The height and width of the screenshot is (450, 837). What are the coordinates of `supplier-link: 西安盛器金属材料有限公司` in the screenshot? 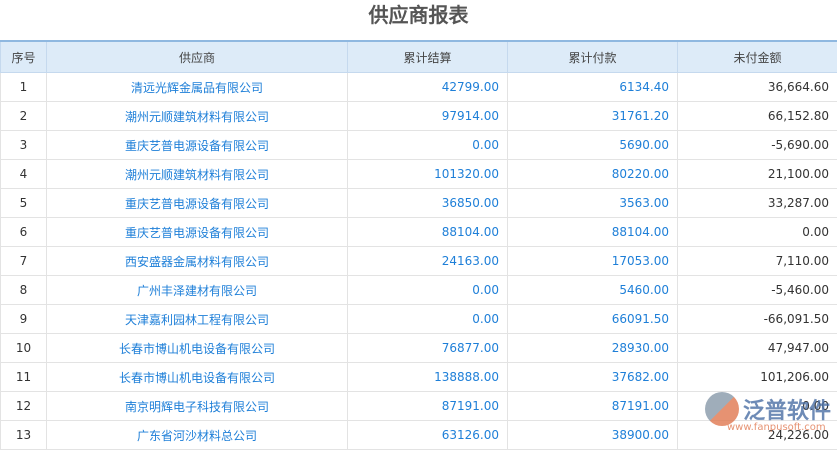 It's located at (197, 261).